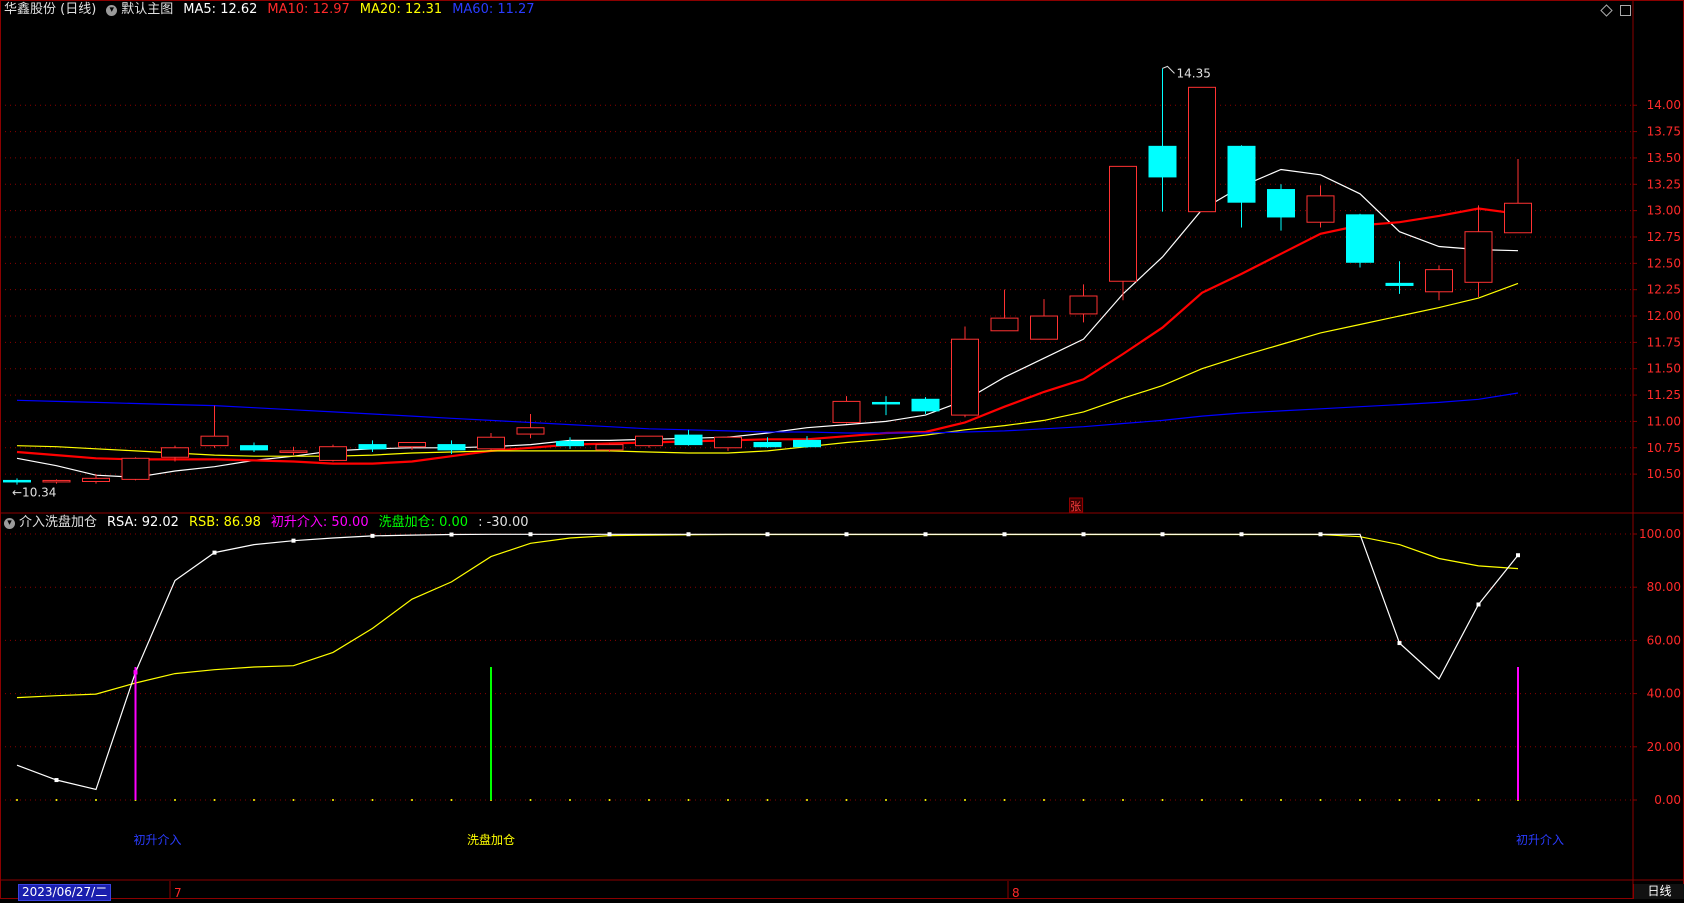  I want to click on initial-entry-legend: 初升介入: 50.00, so click(319, 522).